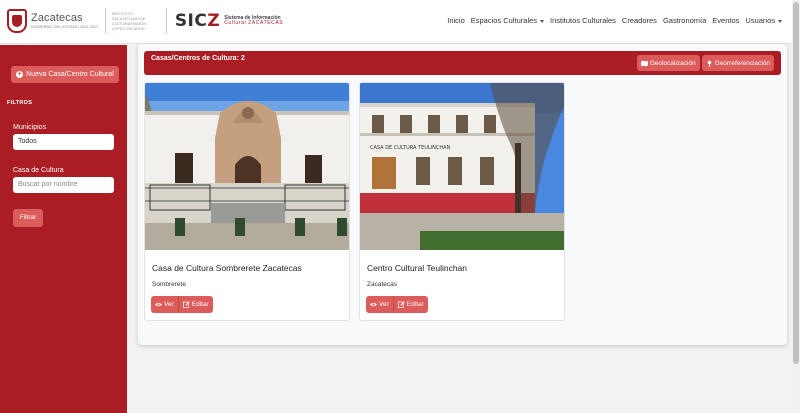  Describe the element at coordinates (639, 20) in the screenshot. I see `nav-creadores: Creadores` at that location.